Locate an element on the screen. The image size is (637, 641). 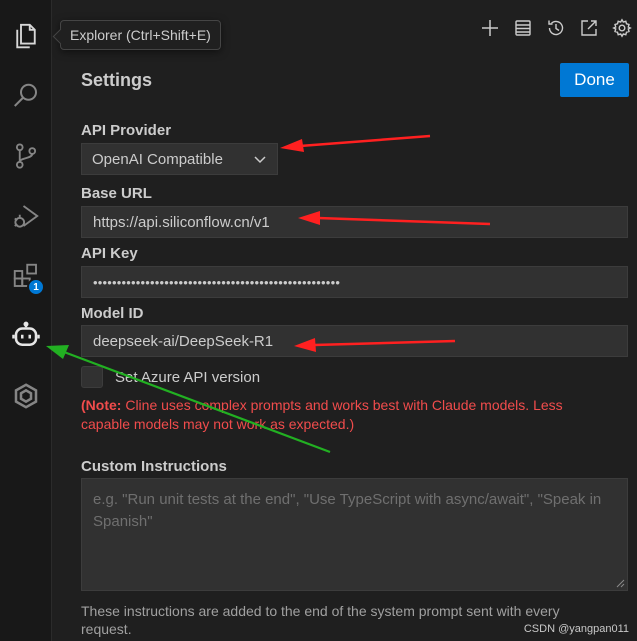
api-provider-label: API Provider is located at coordinates (126, 130).